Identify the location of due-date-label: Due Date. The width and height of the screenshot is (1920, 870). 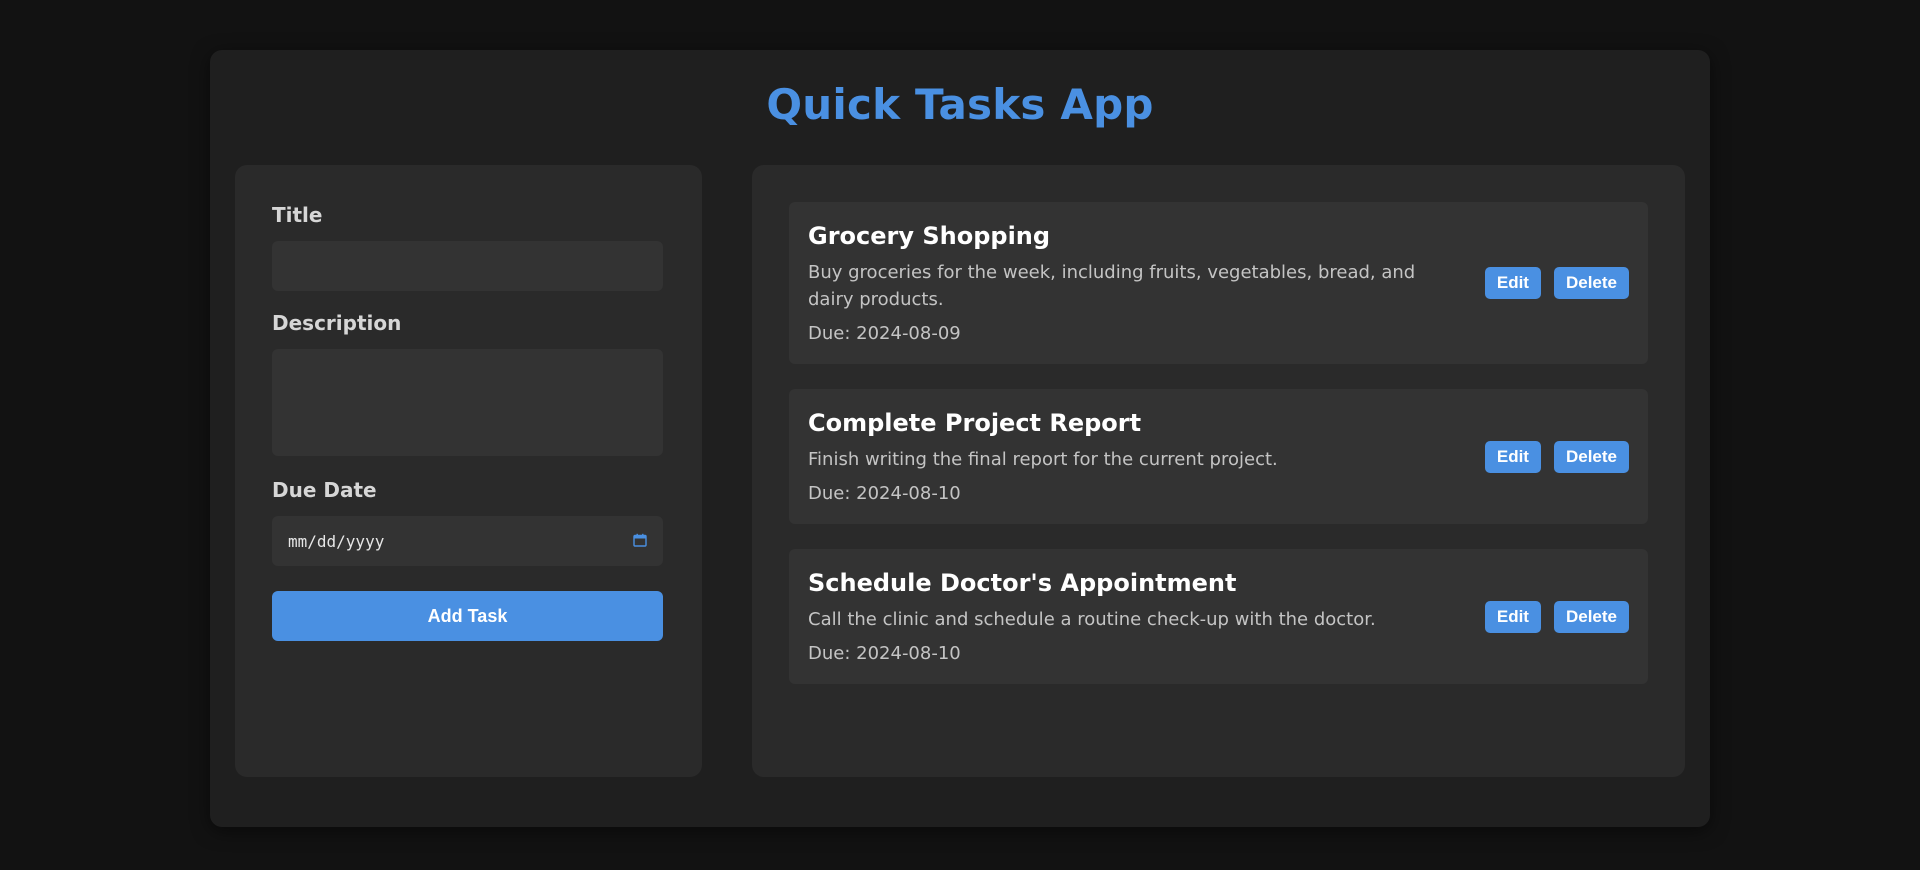
(324, 490).